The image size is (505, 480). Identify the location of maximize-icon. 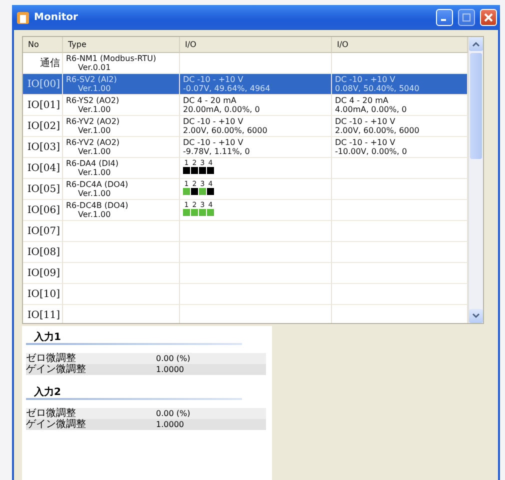
(466, 17).